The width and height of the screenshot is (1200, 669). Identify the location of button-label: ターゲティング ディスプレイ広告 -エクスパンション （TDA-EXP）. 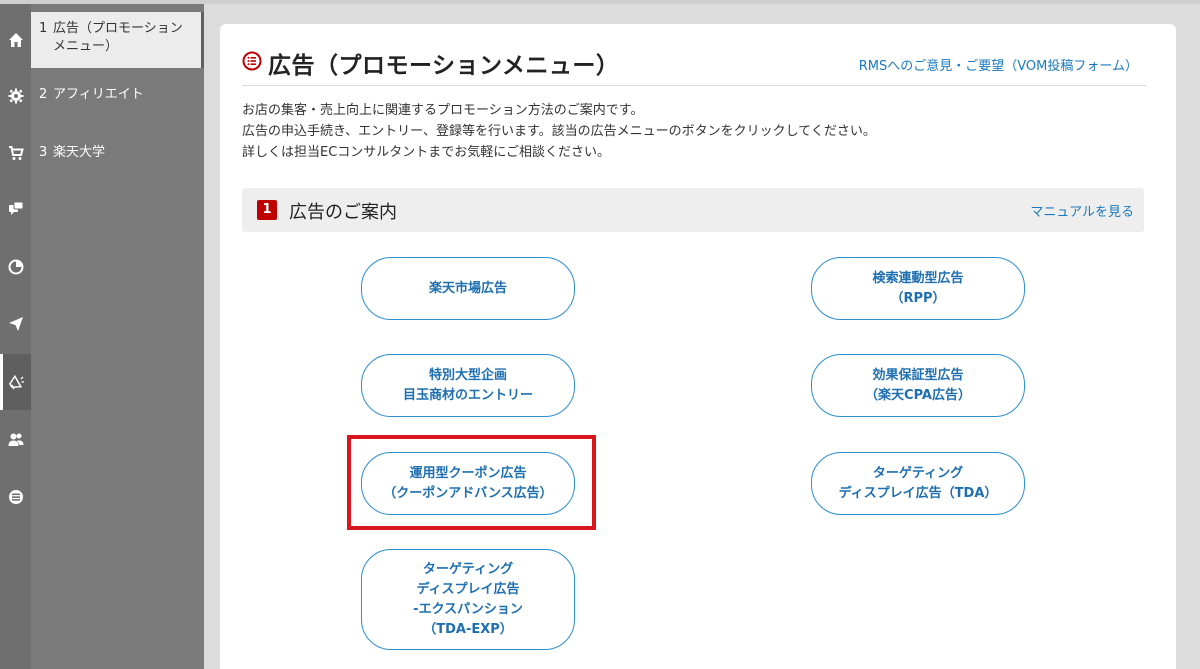
(468, 599).